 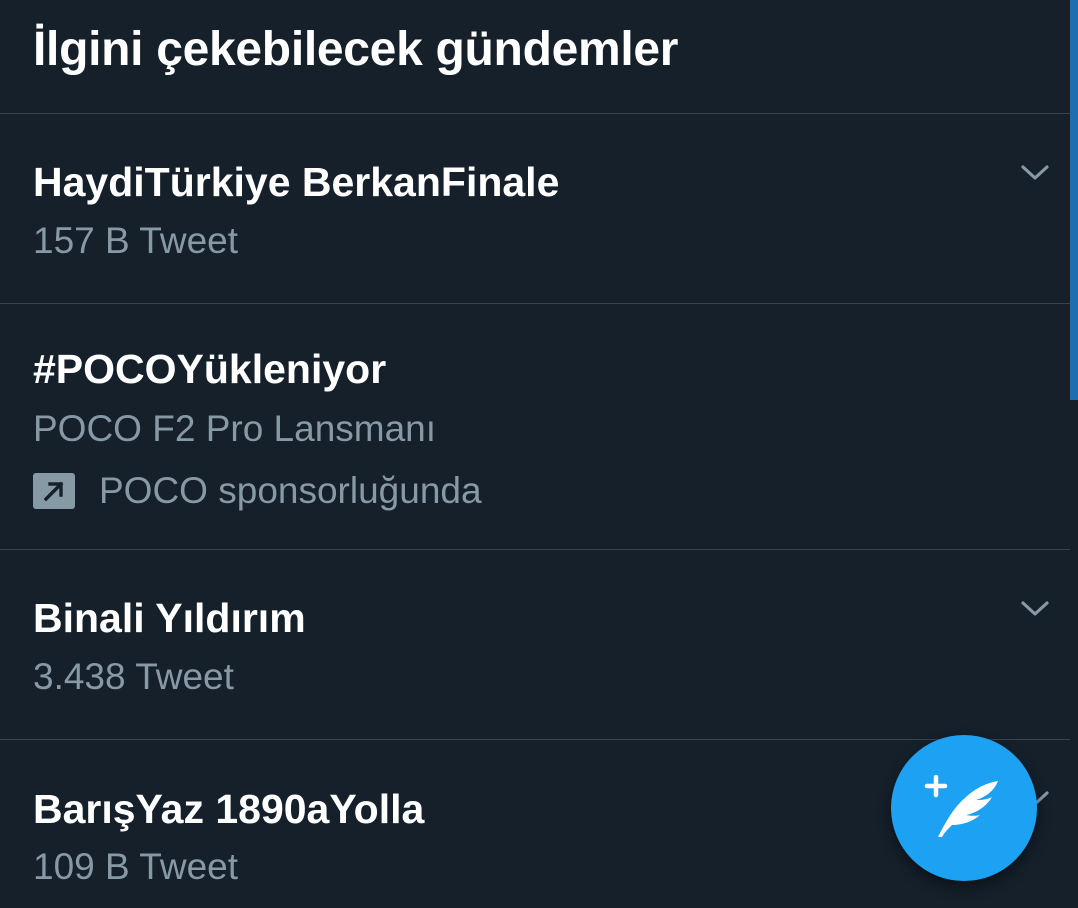 What do you see at coordinates (136, 240) in the screenshot?
I see `trend-tweet-count: 157 B Tweet` at bounding box center [136, 240].